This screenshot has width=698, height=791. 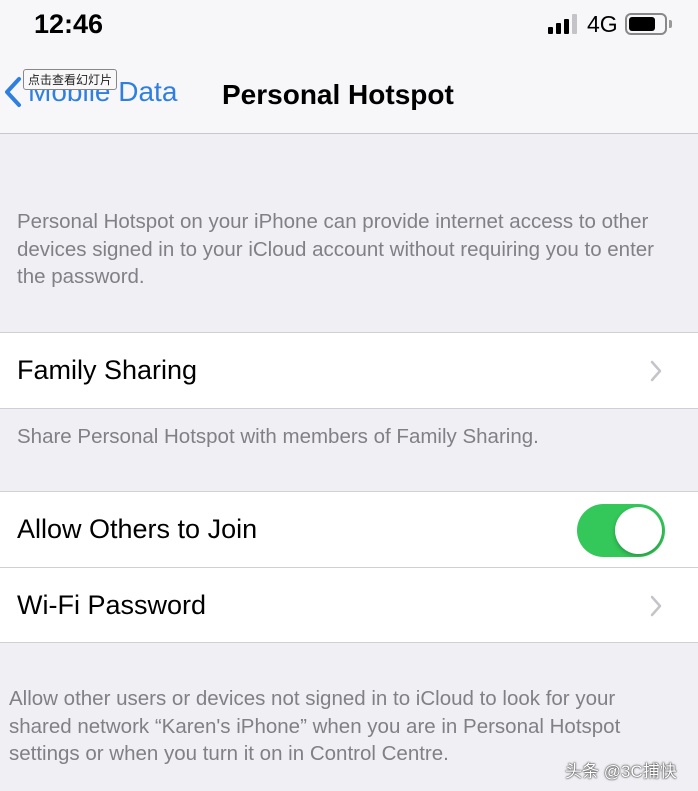 What do you see at coordinates (349, 529) in the screenshot?
I see `allow-others-row: Allow Others to Join` at bounding box center [349, 529].